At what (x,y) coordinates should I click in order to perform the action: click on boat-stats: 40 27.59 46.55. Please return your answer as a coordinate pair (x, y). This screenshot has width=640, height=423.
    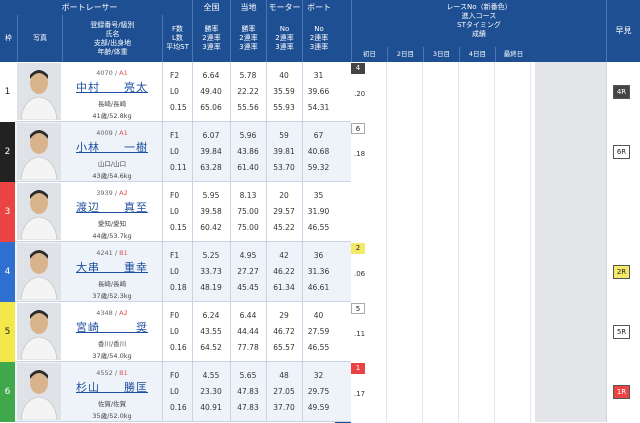
    Looking at the image, I should click on (318, 332).